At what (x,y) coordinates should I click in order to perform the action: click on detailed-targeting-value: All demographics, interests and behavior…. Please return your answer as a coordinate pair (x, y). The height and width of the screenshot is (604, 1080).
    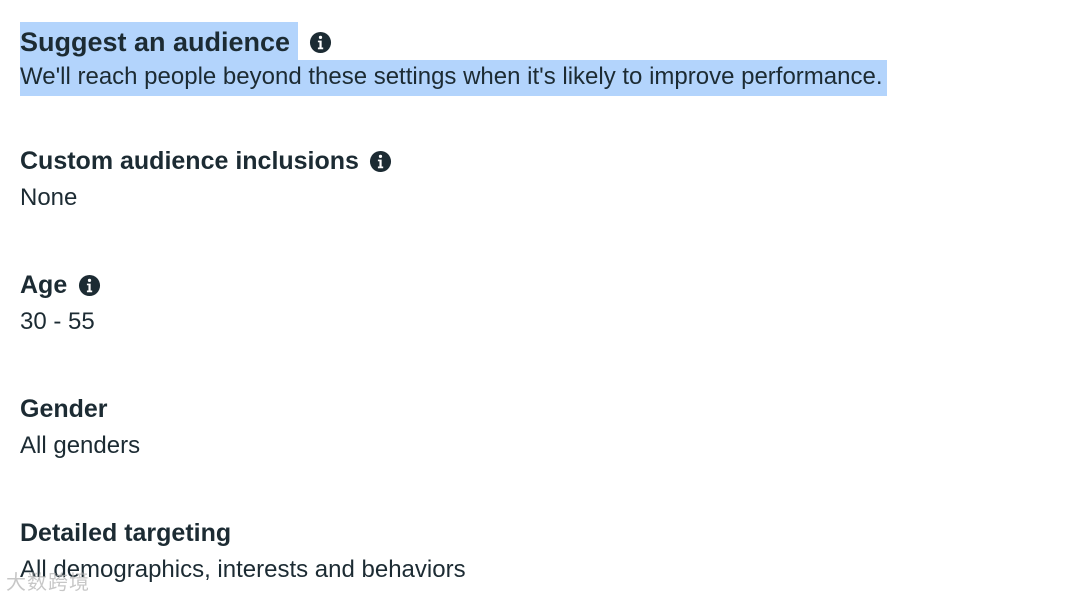
    Looking at the image, I should click on (243, 569).